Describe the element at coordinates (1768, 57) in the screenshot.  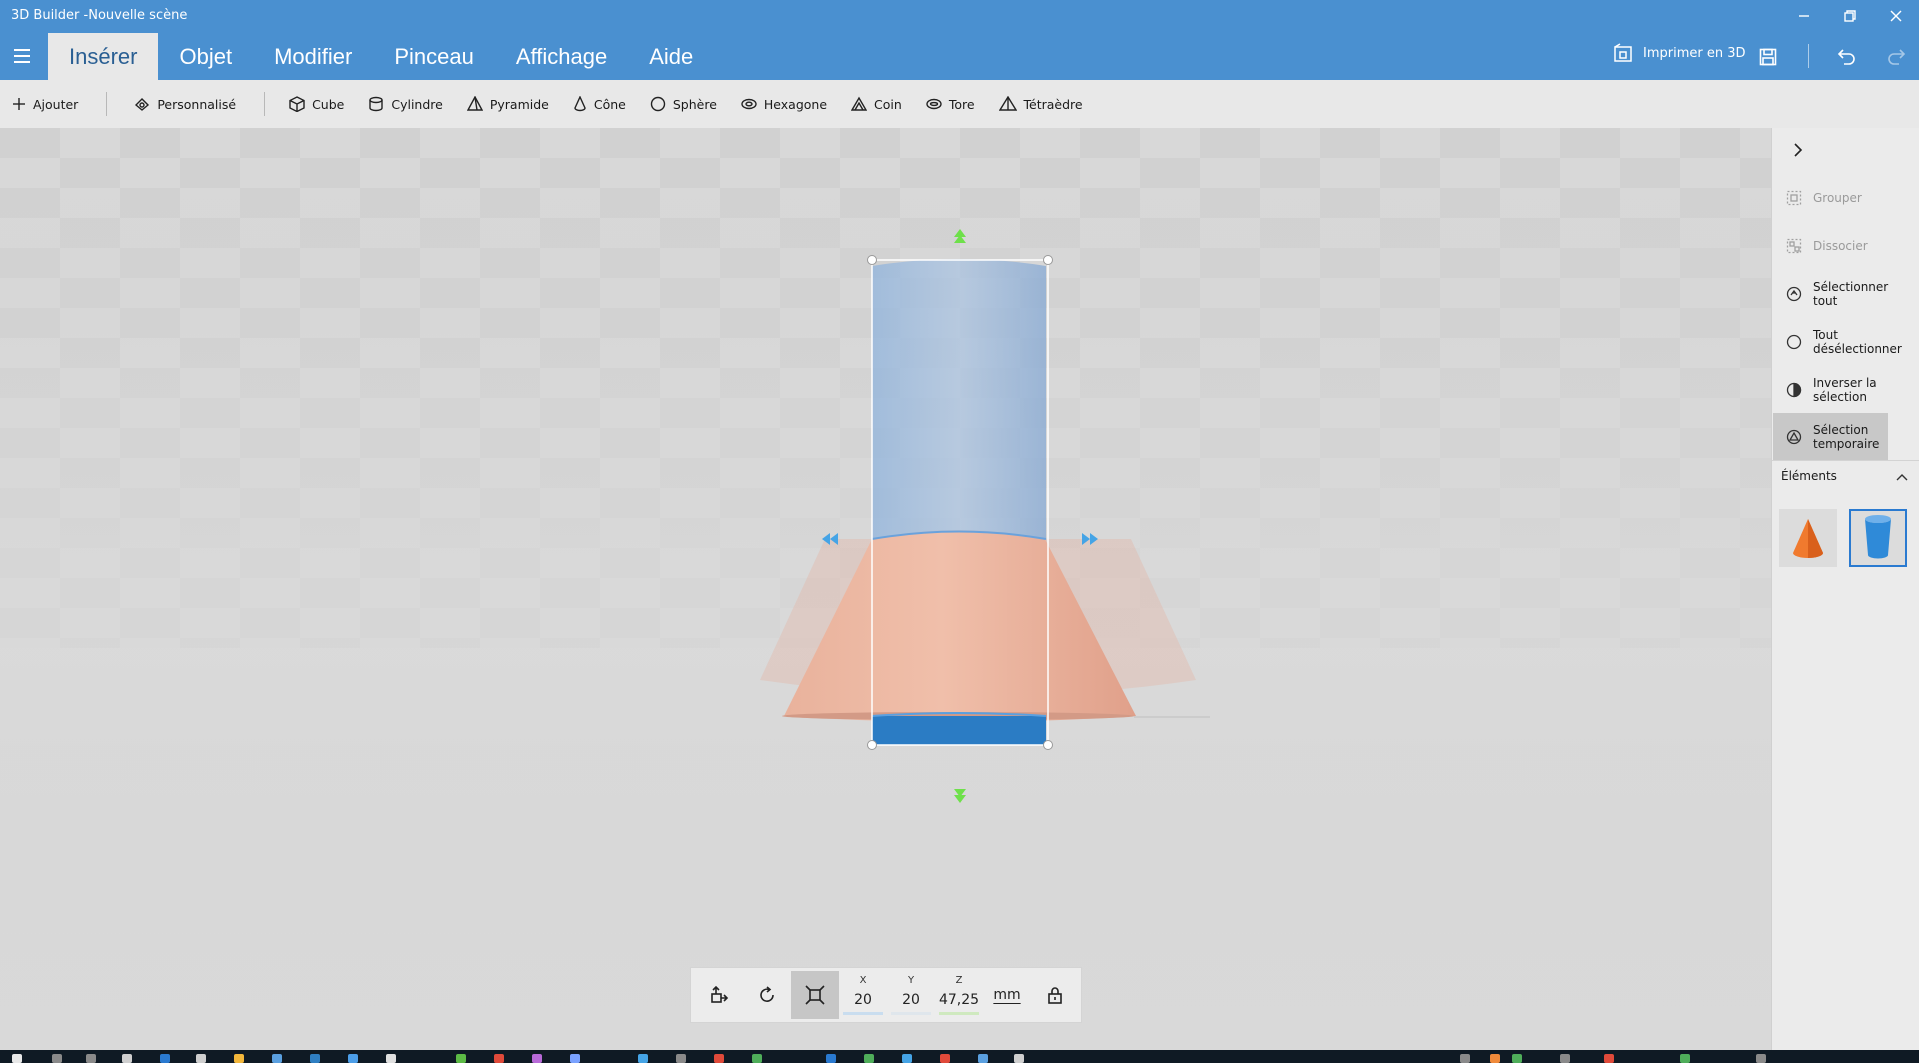
I see `save-icon` at that location.